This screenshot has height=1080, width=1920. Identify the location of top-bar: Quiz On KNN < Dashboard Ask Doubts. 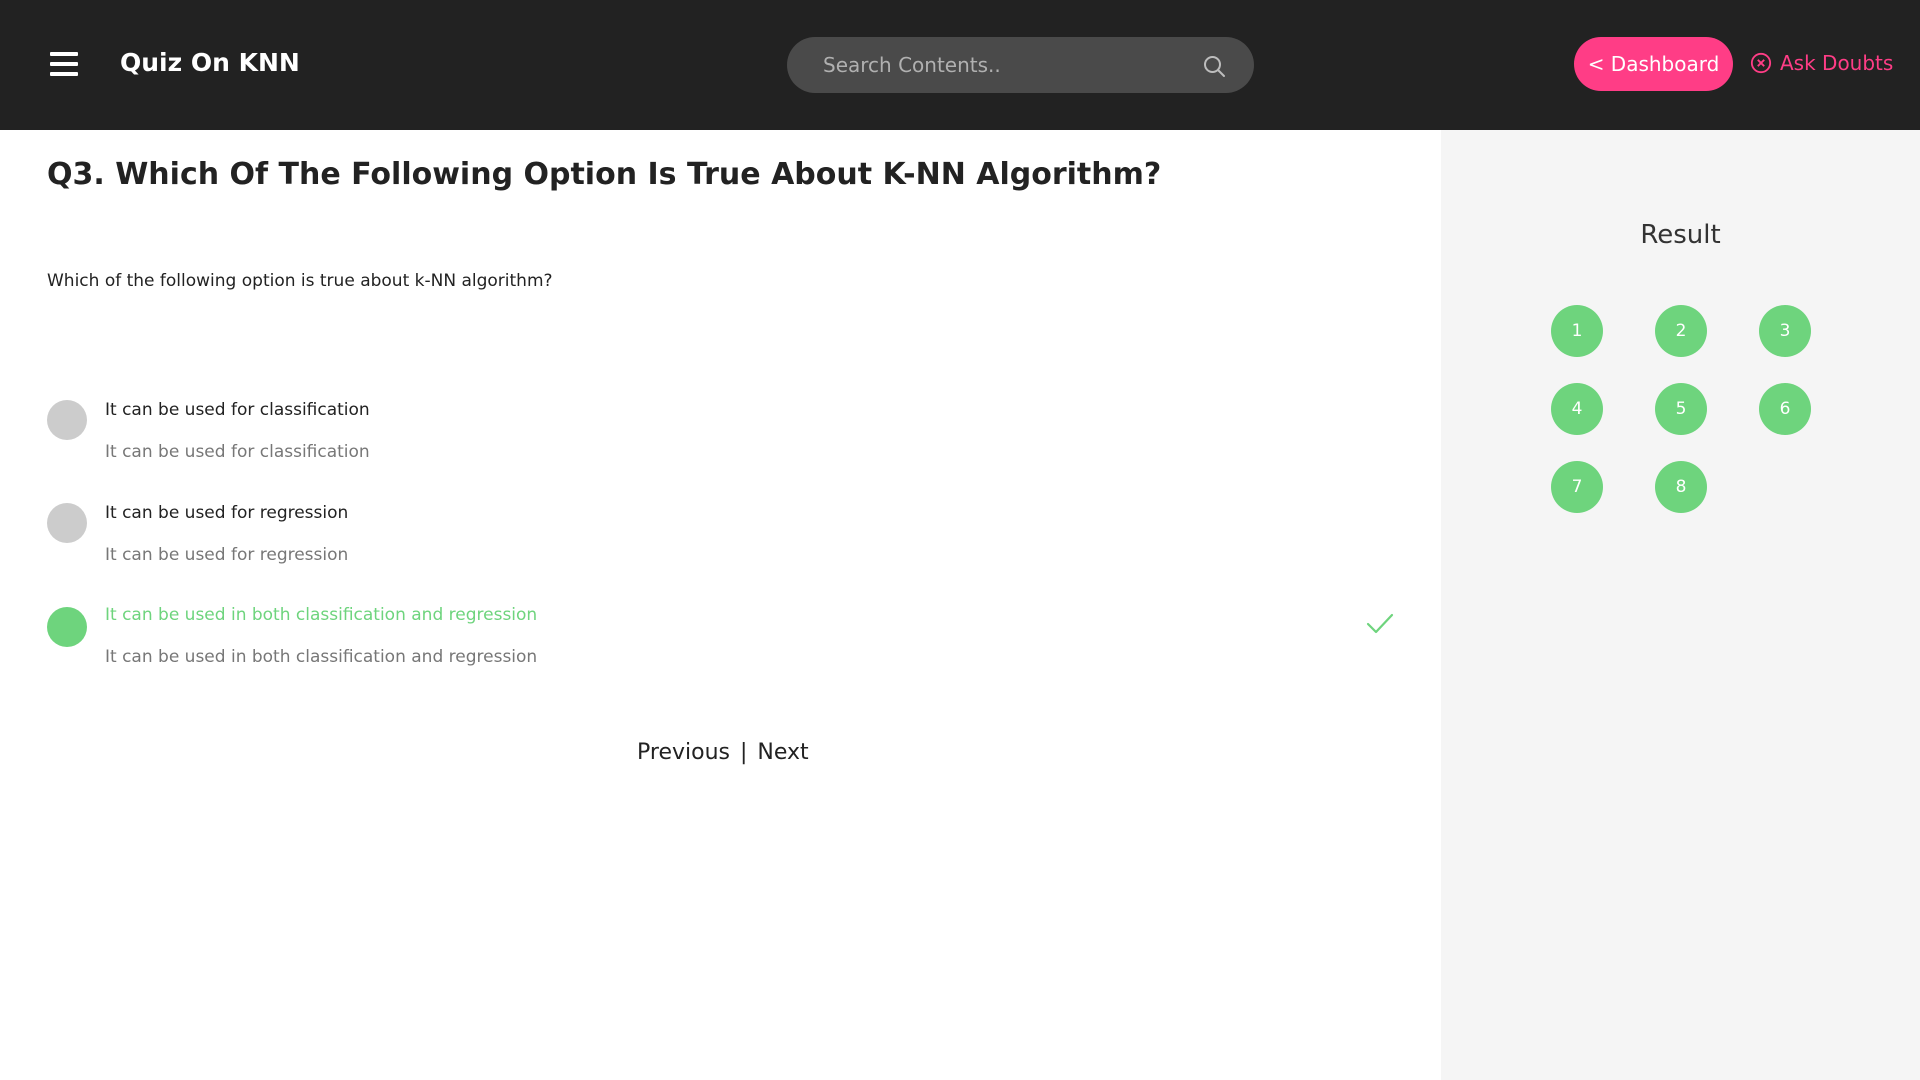
(960, 65).